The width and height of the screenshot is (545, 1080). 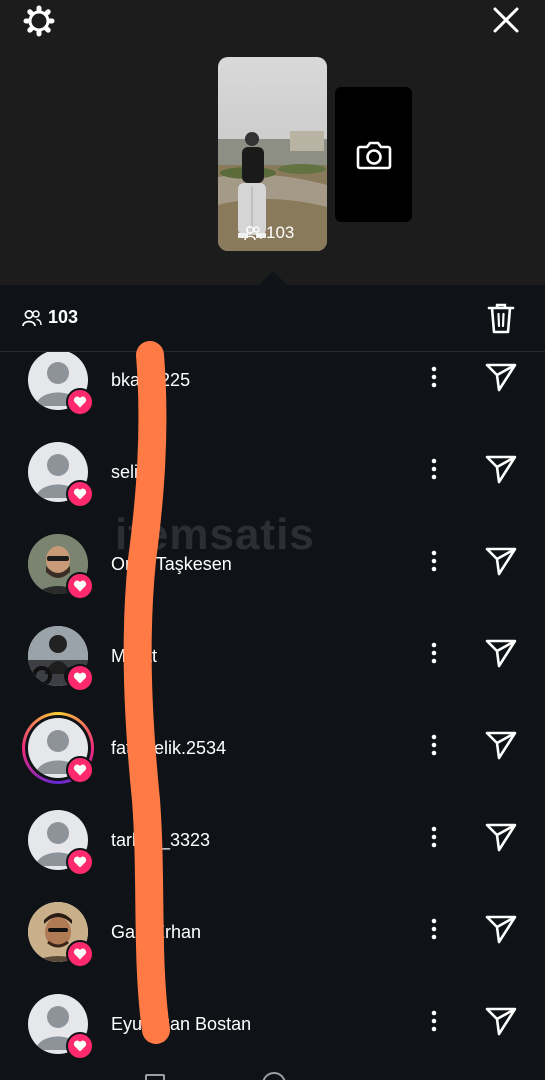 I want to click on system-nav-hint, so click(x=272, y=1074).